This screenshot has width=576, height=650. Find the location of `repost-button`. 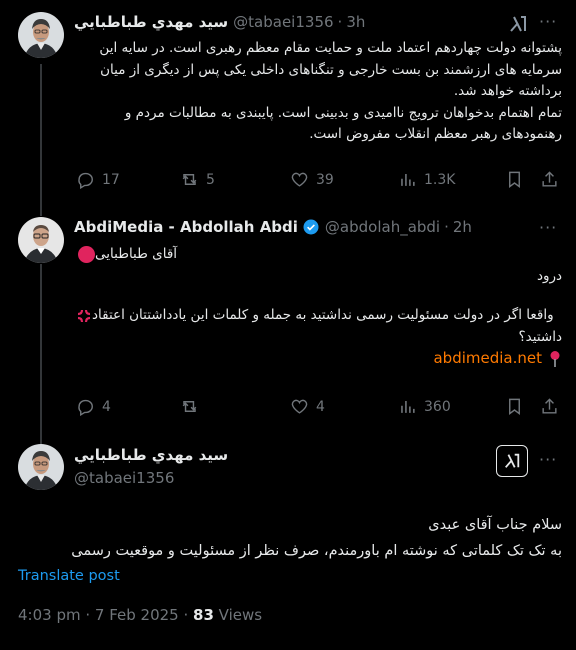

repost-button is located at coordinates (193, 406).